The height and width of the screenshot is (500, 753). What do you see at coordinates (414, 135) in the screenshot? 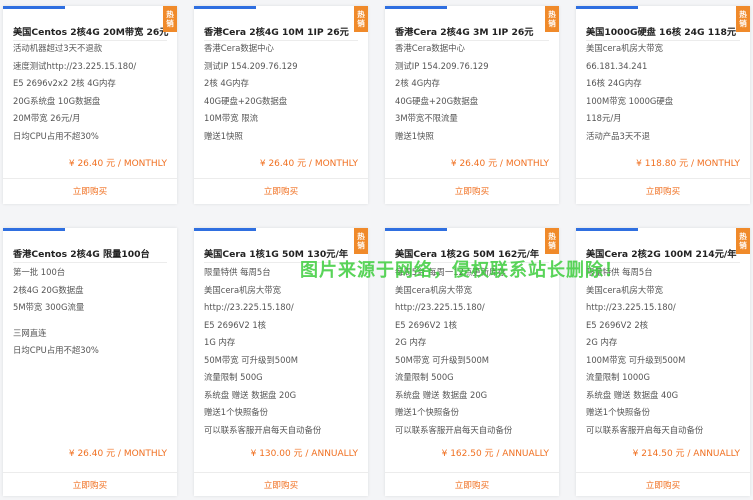
I see `feature-item: 赠送1快照` at bounding box center [414, 135].